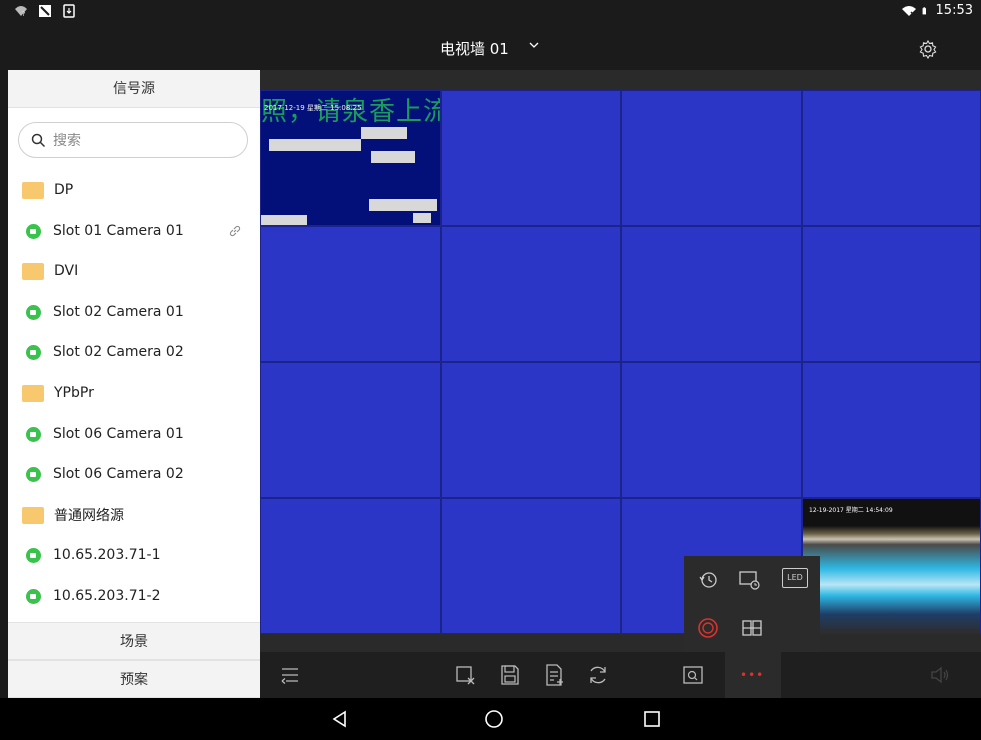 The image size is (981, 740). I want to click on record-icon, so click(708, 628).